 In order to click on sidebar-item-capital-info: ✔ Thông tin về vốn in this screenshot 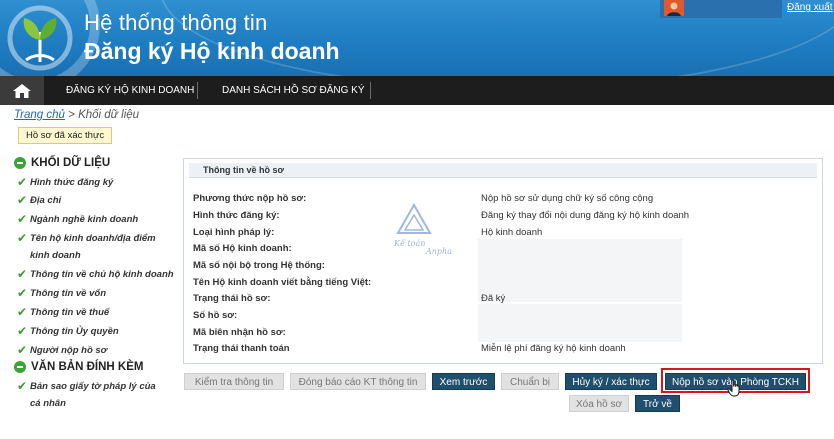, I will do `click(97, 293)`.